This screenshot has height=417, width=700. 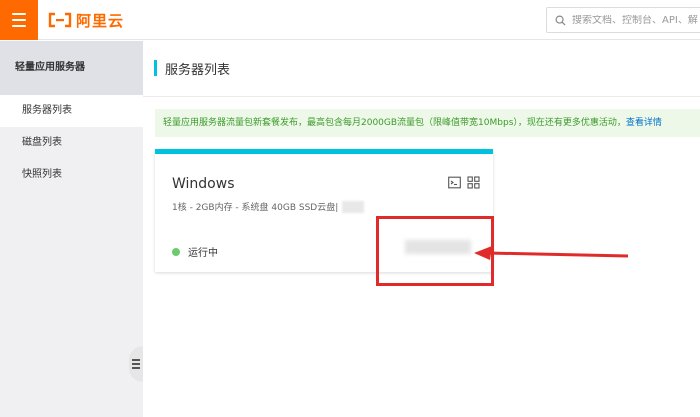 I want to click on server-spec-text: 1核 - 2GB内存 - 系统盘 40GB SSD云盘|, so click(x=255, y=208).